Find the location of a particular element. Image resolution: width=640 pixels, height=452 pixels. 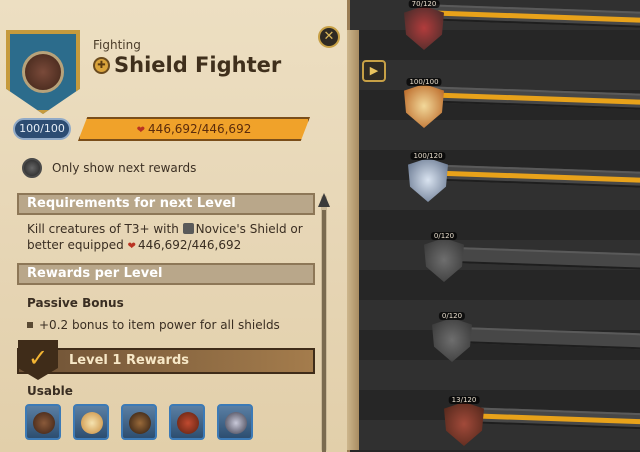

tree-node-2: 100/100 is located at coordinates (424, 106).